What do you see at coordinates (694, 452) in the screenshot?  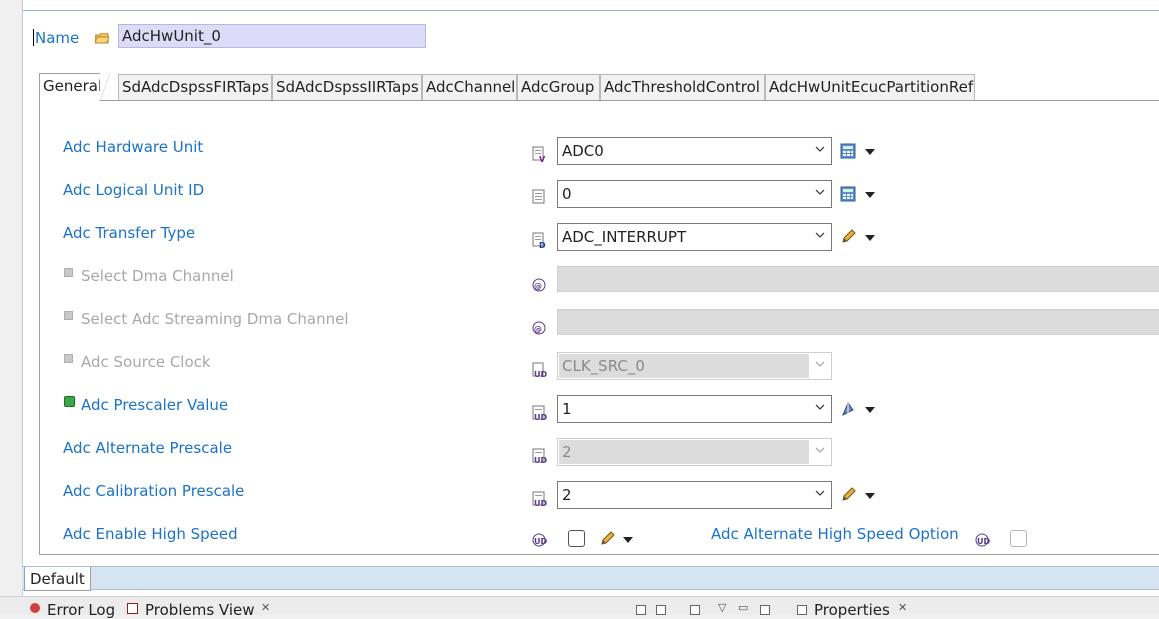 I see `alt-prescale-select: 2` at bounding box center [694, 452].